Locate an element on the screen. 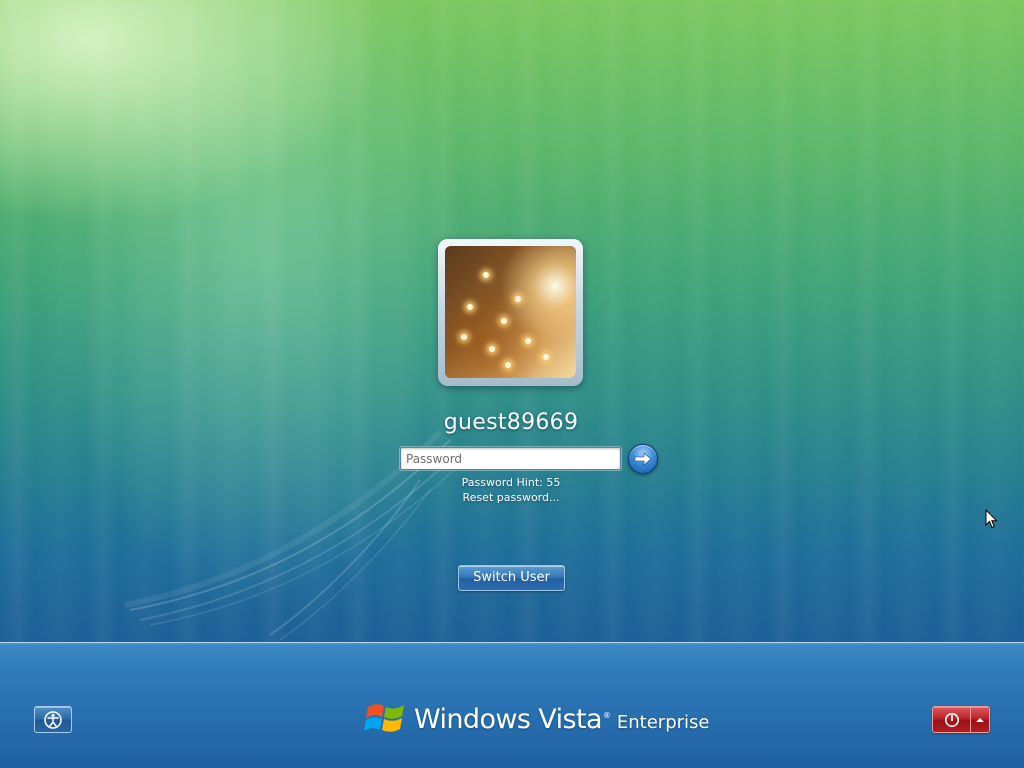  user-picture is located at coordinates (510, 312).